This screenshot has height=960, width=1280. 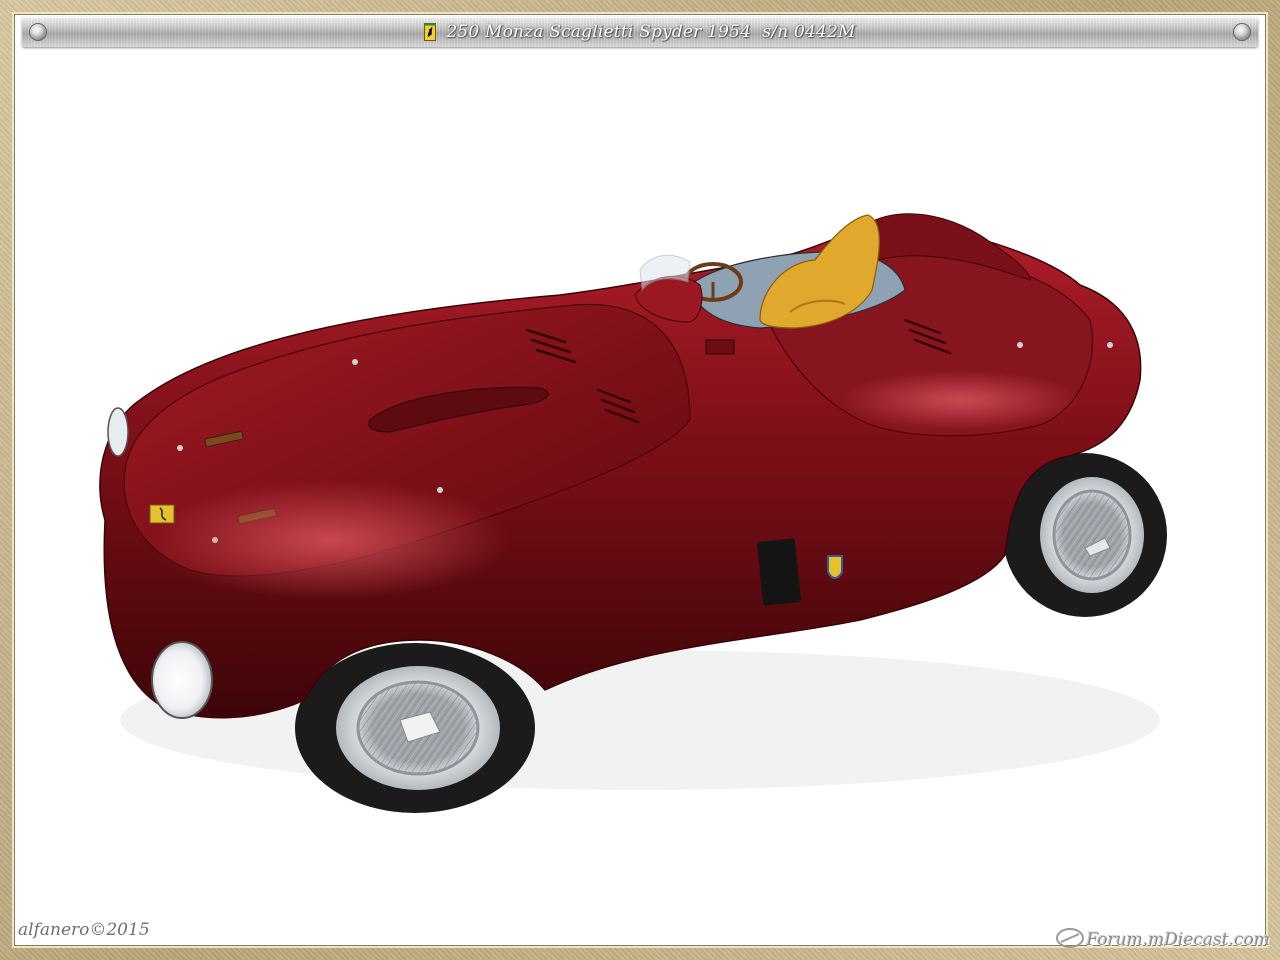 I want to click on side-vent, so click(x=779, y=572).